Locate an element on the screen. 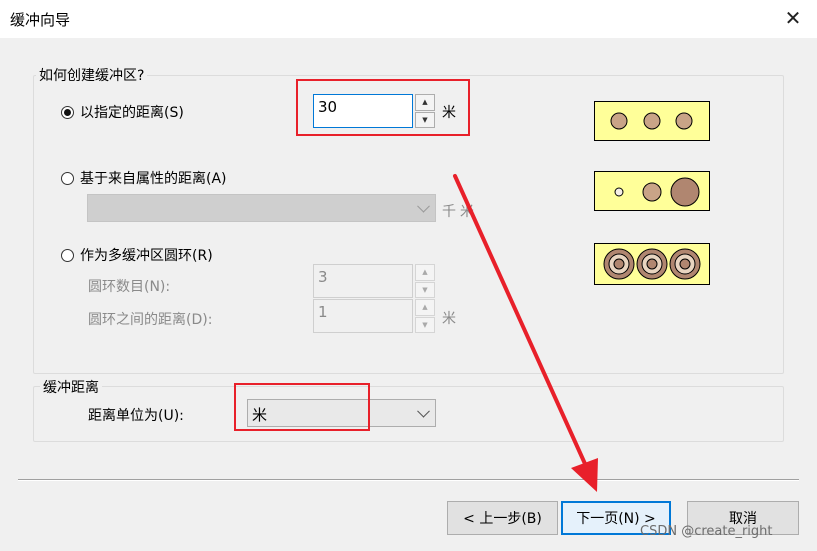 The image size is (817, 551). distance-stepper: 30 ▲ ▼ is located at coordinates (374, 111).